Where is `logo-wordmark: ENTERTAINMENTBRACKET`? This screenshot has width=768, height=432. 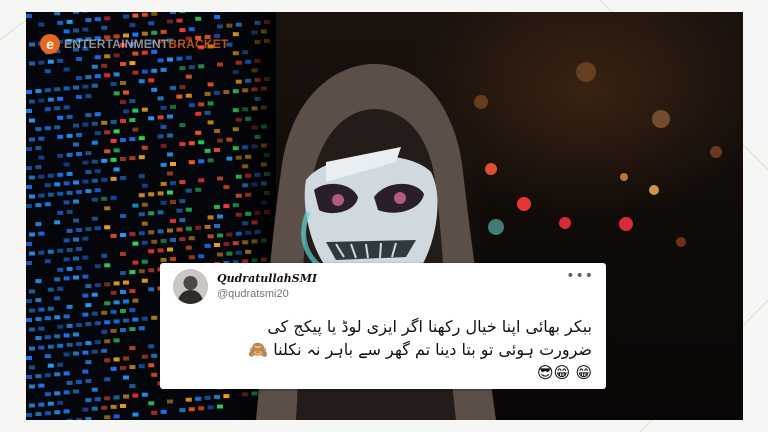 logo-wordmark: ENTERTAINMENTBRACKET is located at coordinates (146, 44).